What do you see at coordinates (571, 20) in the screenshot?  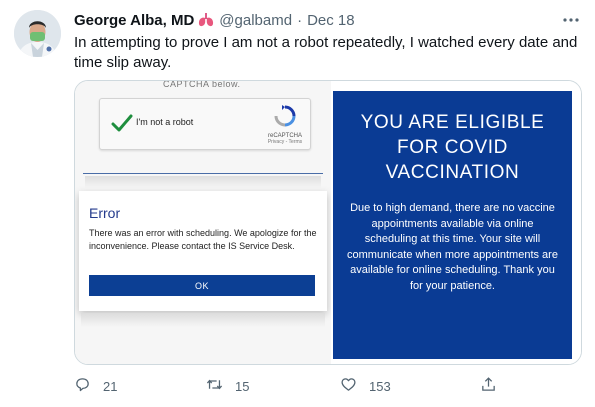 I see `more-options-icon` at bounding box center [571, 20].